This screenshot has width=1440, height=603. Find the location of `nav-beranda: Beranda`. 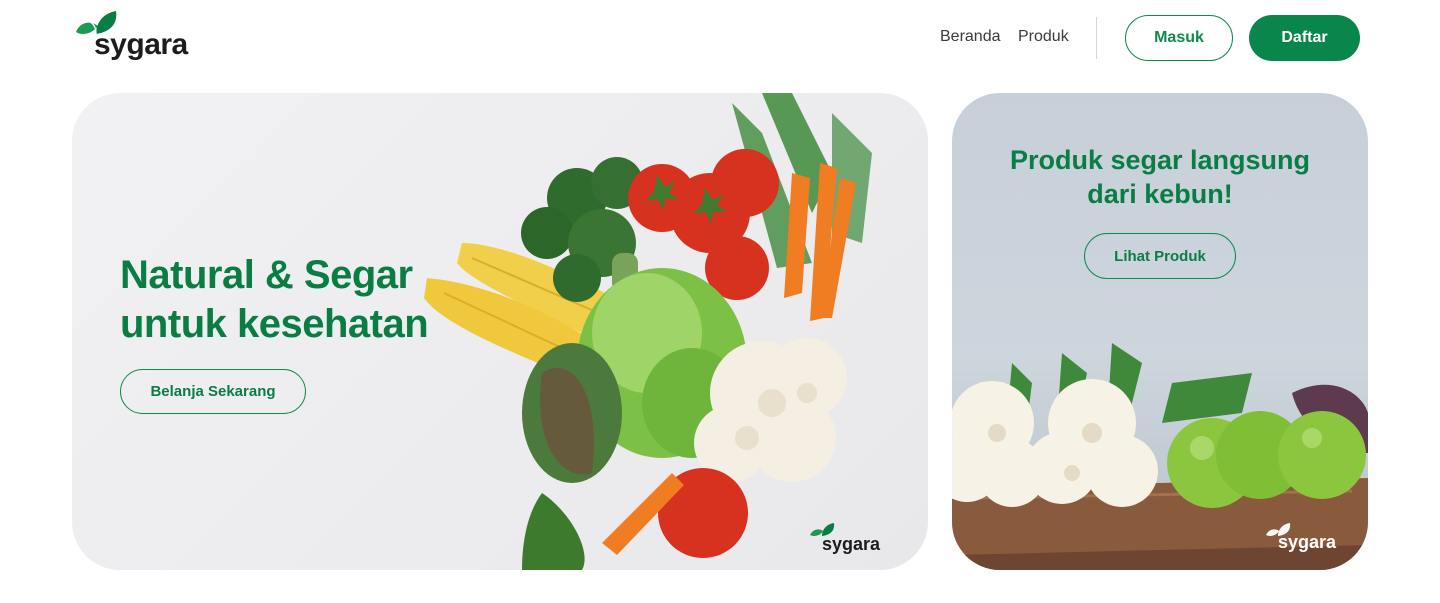

nav-beranda: Beranda is located at coordinates (970, 37).